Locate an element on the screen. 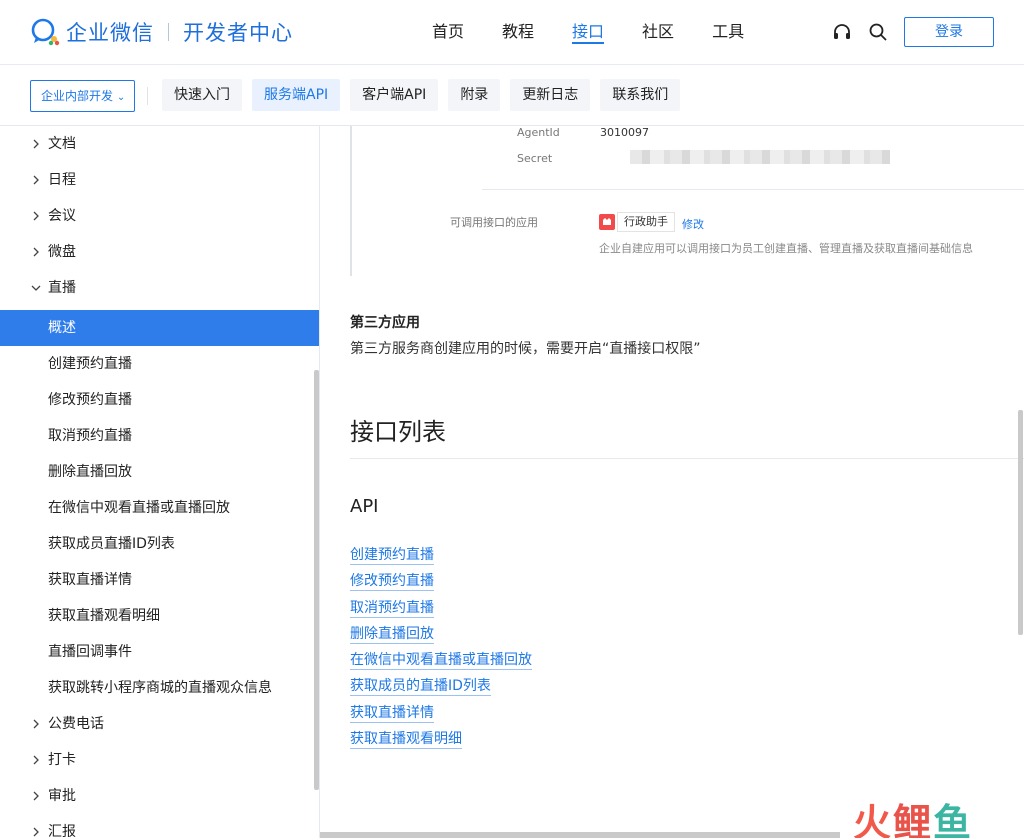 This screenshot has height=838, width=1024. main-nav: 首页 教程 接口 社区 工具 is located at coordinates (607, 32).